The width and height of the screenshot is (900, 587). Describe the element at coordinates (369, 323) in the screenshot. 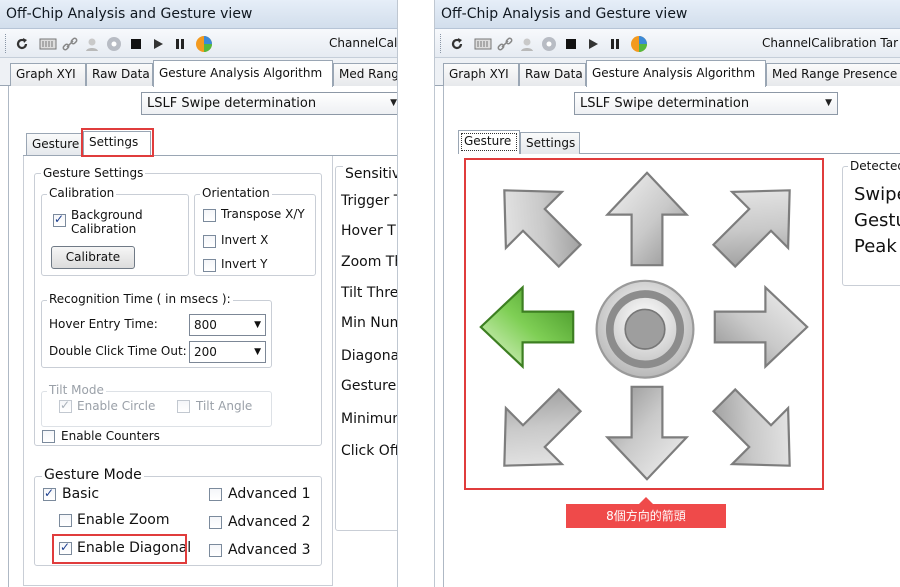

I see `min-num-label: Min Num` at that location.